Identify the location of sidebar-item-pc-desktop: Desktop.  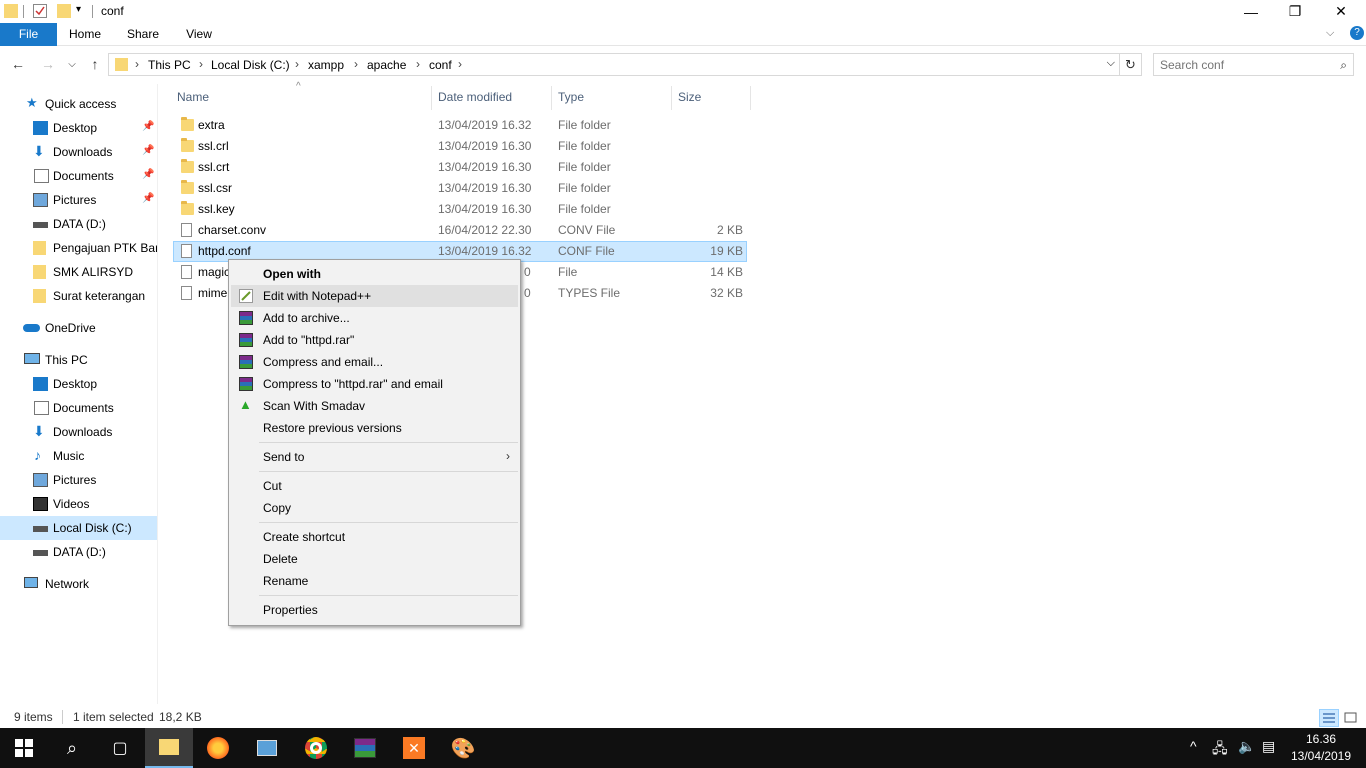
(78, 384).